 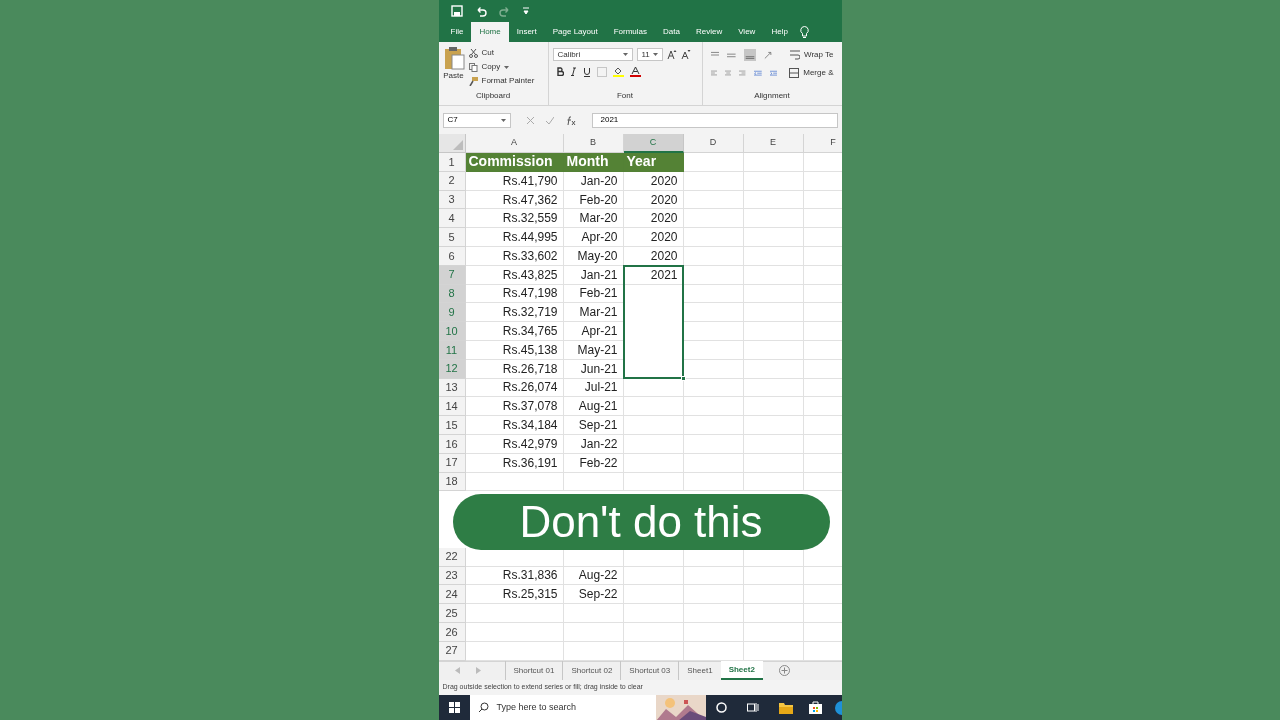 I want to click on column-heading: Month, so click(x=593, y=162).